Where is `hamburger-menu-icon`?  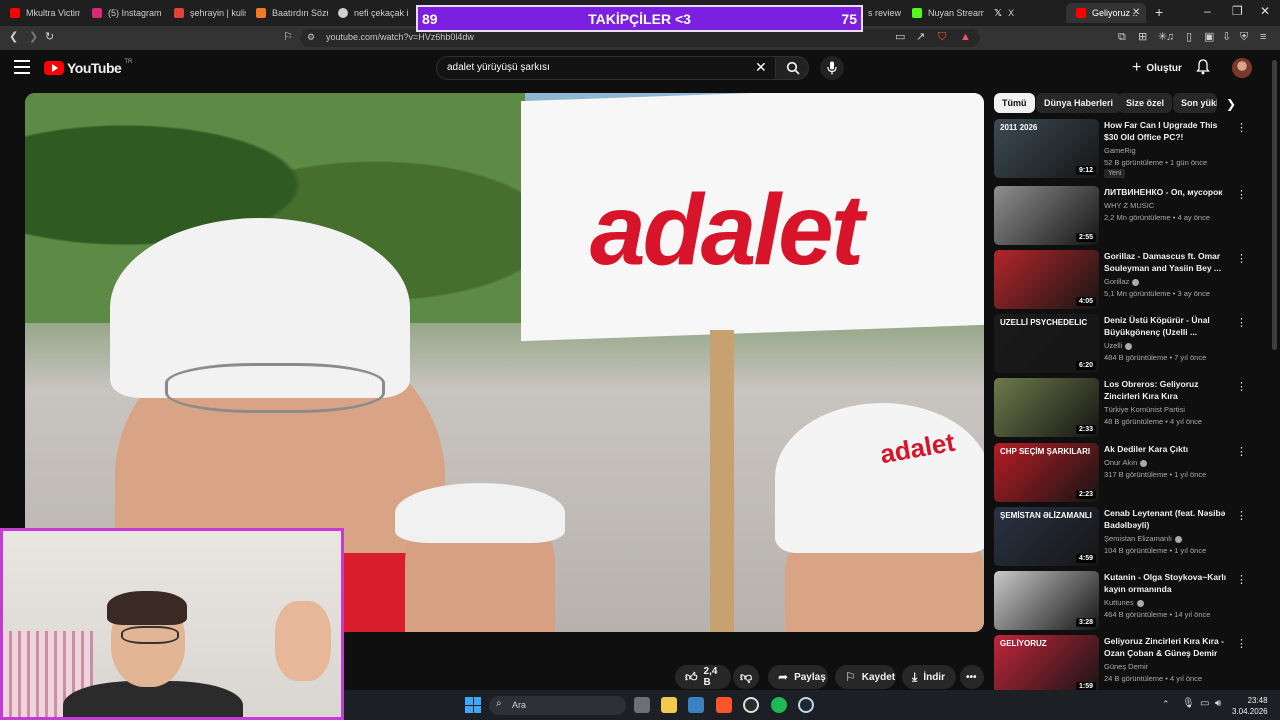 hamburger-menu-icon is located at coordinates (22, 67).